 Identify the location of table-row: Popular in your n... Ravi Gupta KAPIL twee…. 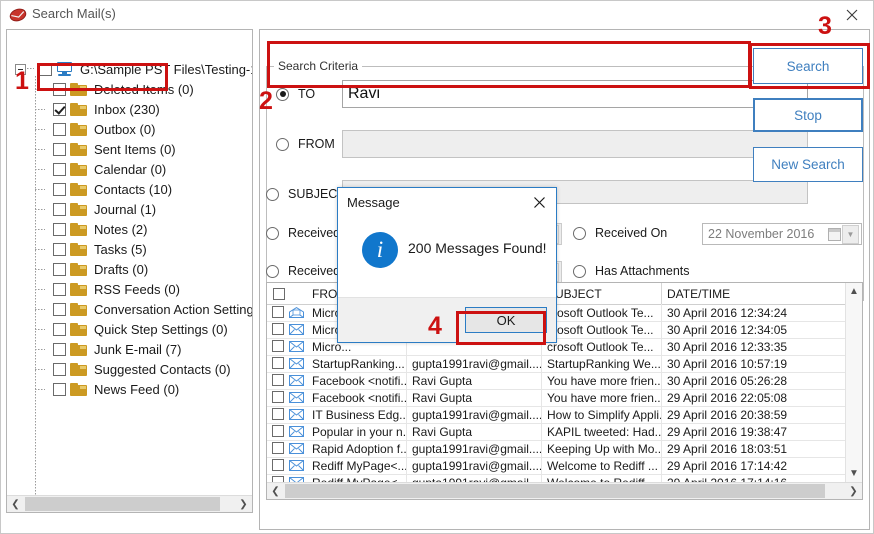
(564, 432).